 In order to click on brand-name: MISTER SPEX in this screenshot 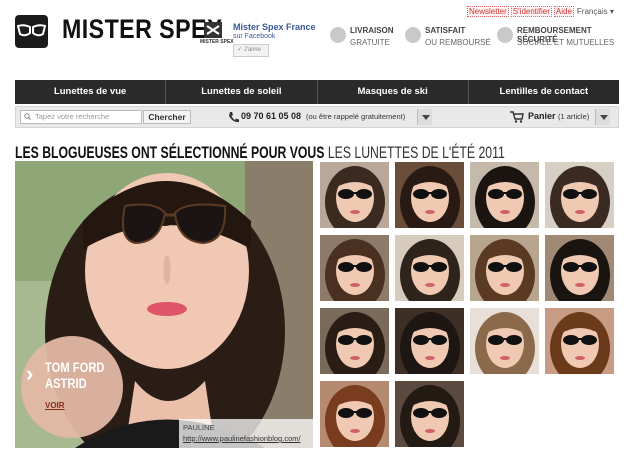, I will do `click(142, 29)`.